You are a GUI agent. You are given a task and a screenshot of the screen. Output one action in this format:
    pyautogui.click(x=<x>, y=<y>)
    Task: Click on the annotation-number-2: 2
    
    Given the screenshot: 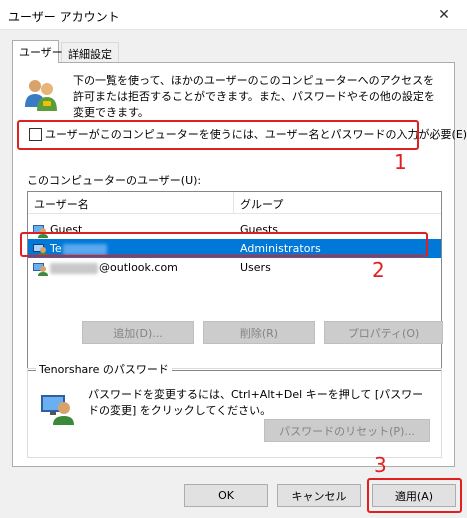 What is the action you would take?
    pyautogui.click(x=378, y=270)
    